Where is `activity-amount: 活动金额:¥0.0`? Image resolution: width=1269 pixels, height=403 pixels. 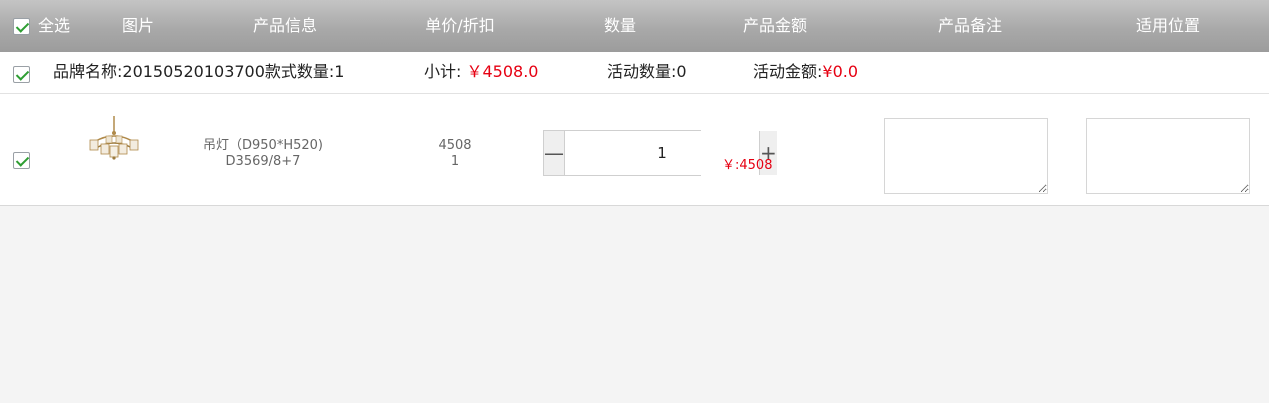 activity-amount: 活动金额:¥0.0 is located at coordinates (805, 72).